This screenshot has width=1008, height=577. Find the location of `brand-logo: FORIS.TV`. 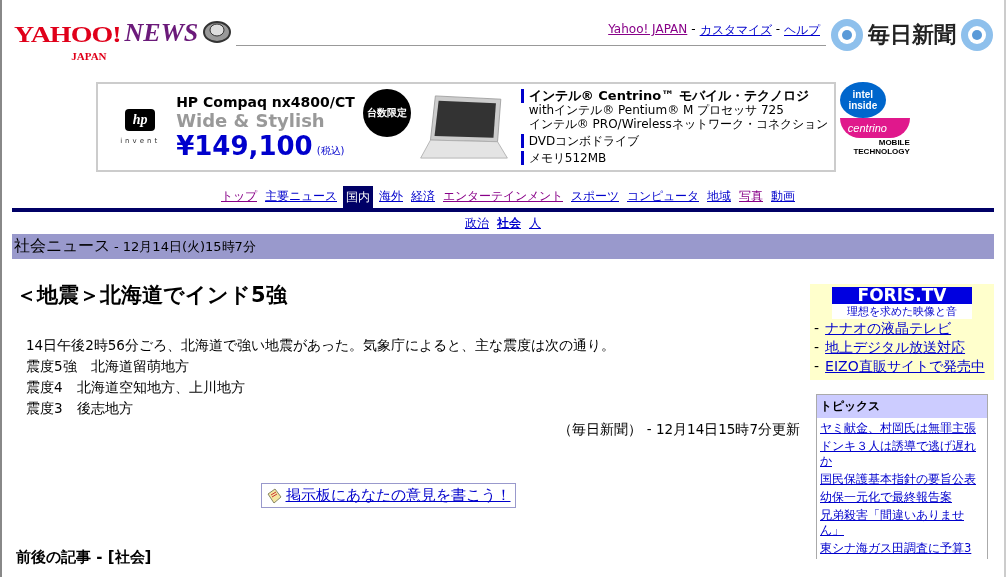

brand-logo: FORIS.TV is located at coordinates (902, 295).